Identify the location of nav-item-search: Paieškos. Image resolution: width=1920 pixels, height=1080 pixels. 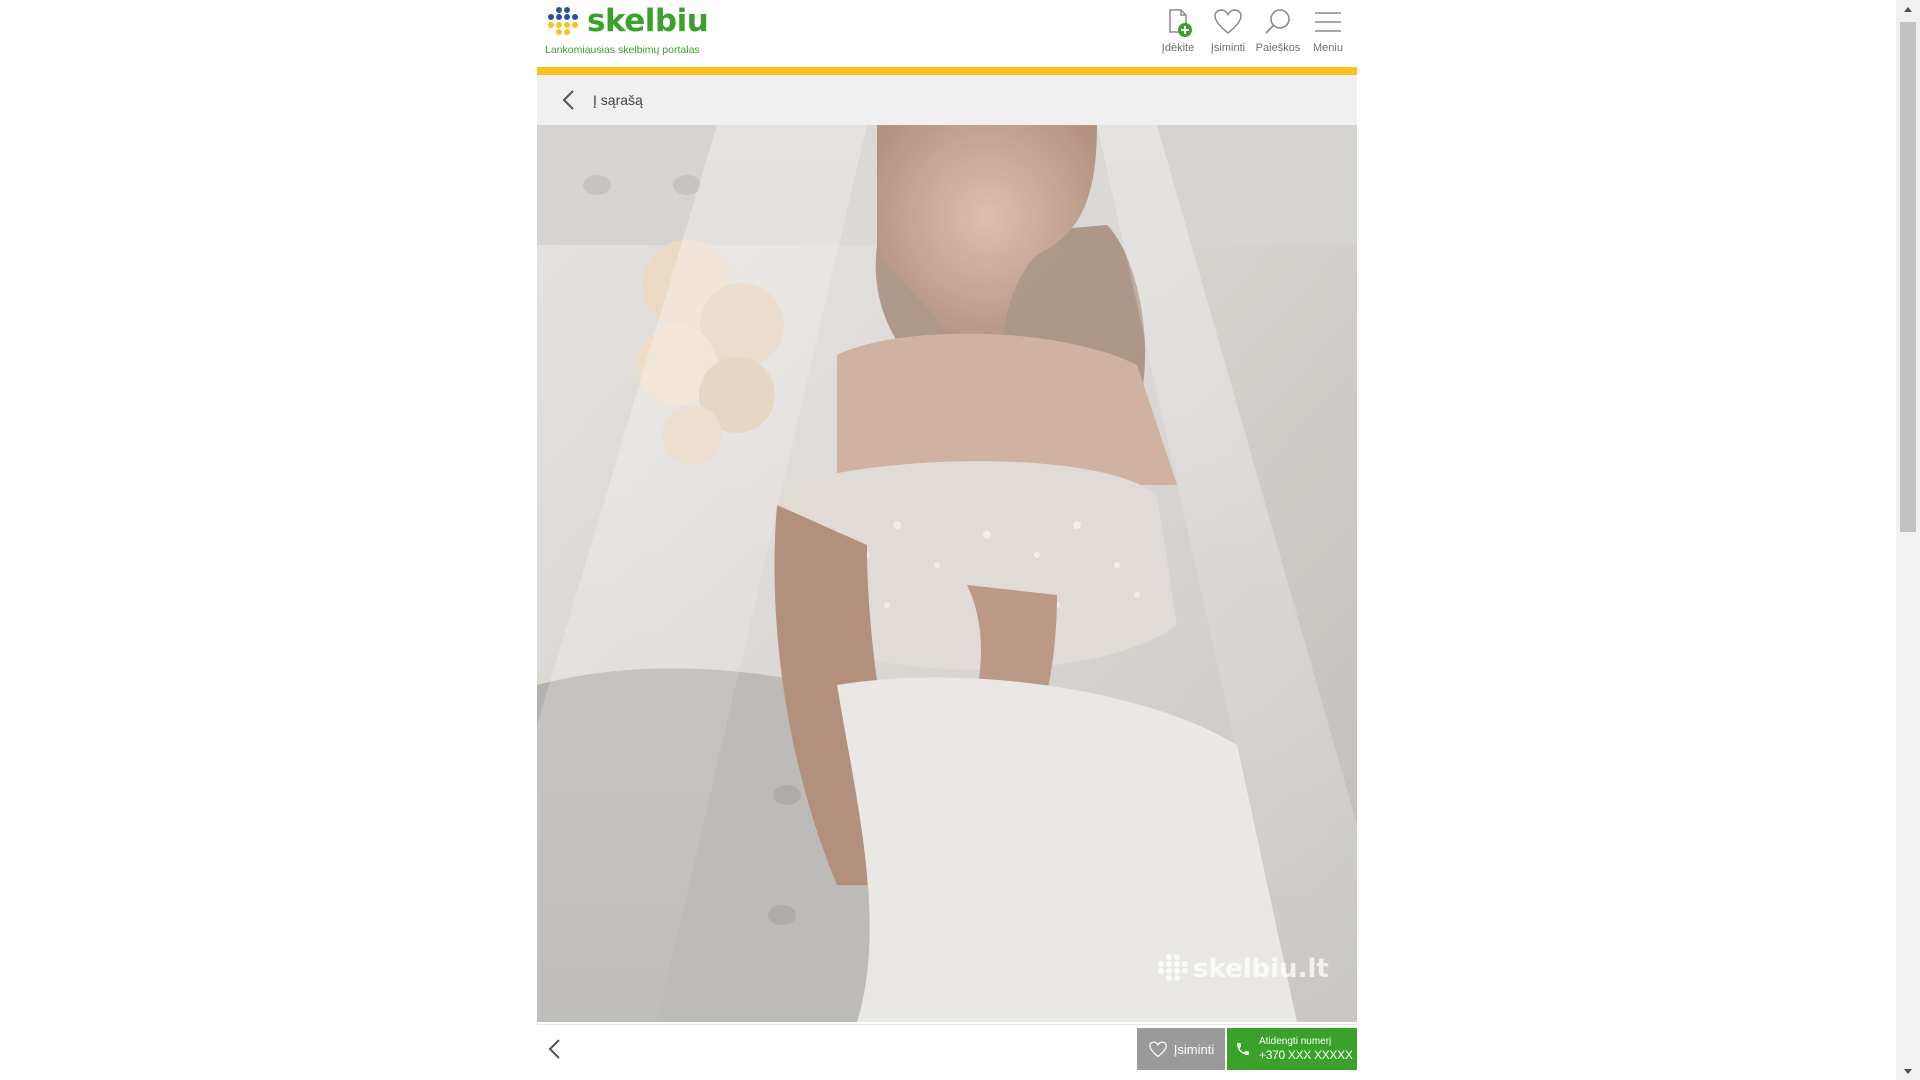
(1278, 30).